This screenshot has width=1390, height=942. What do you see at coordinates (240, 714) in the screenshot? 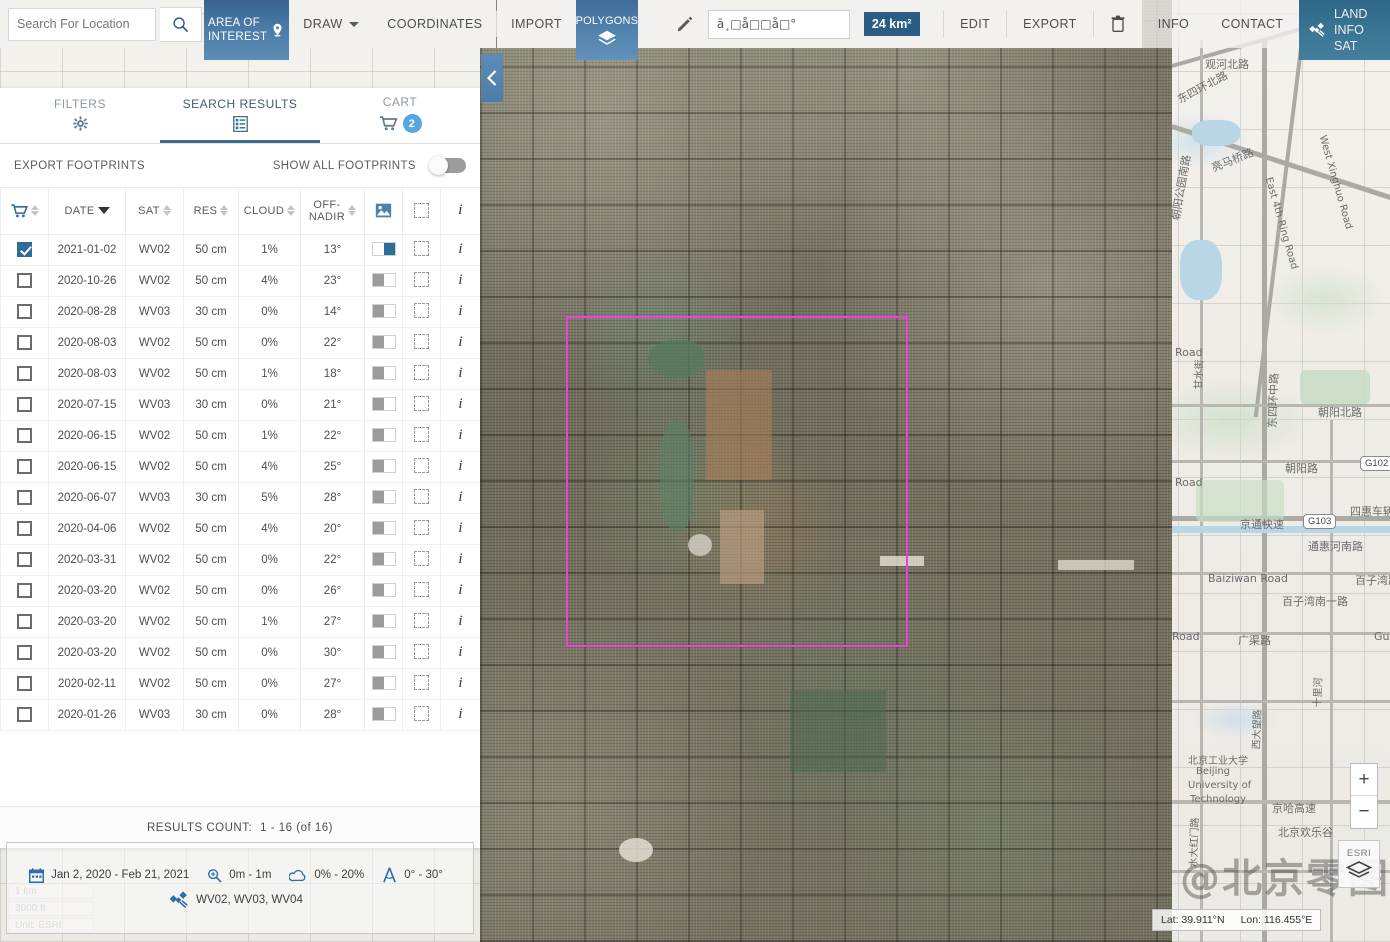
I see `table-row: 2020-01-26 WV03 30 cm 0% 28° i` at bounding box center [240, 714].